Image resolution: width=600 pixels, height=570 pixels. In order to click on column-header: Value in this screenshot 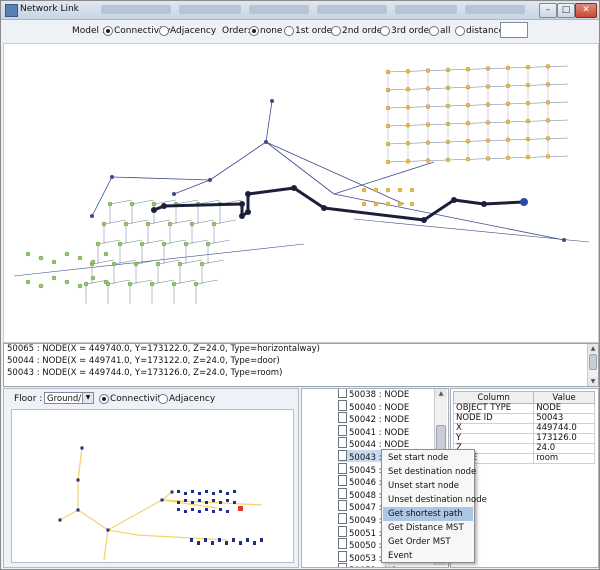, I will do `click(564, 397)`.